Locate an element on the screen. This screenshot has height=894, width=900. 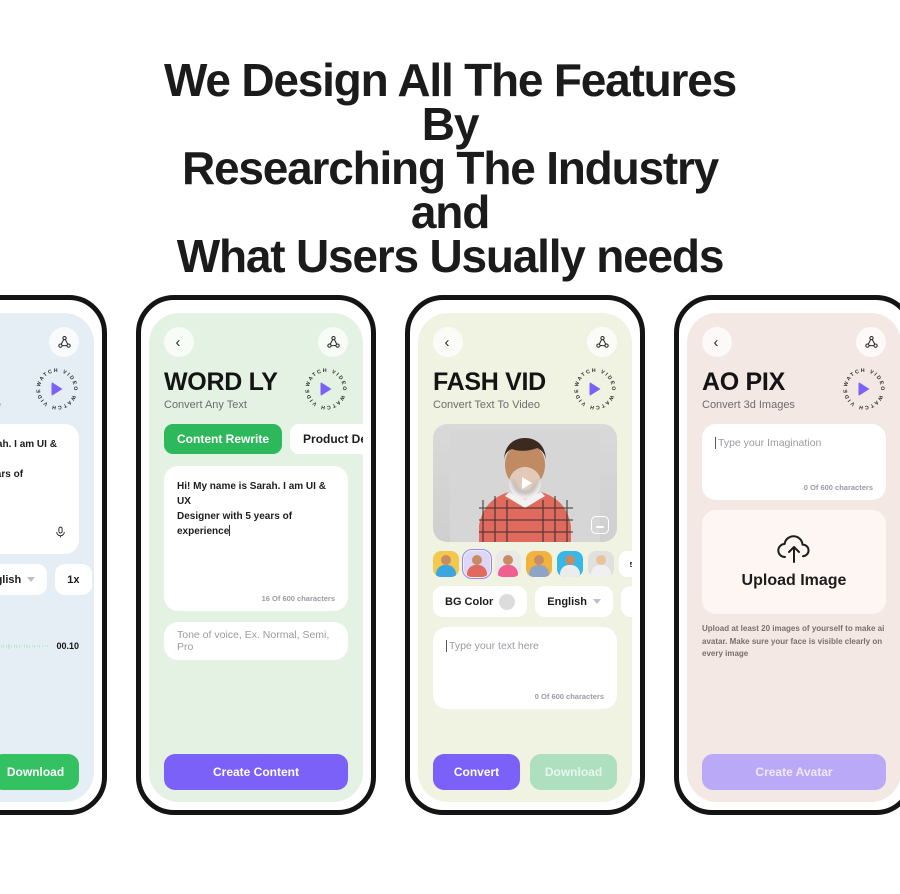
audio-waveform-row: 00.10 is located at coordinates (39, 646).